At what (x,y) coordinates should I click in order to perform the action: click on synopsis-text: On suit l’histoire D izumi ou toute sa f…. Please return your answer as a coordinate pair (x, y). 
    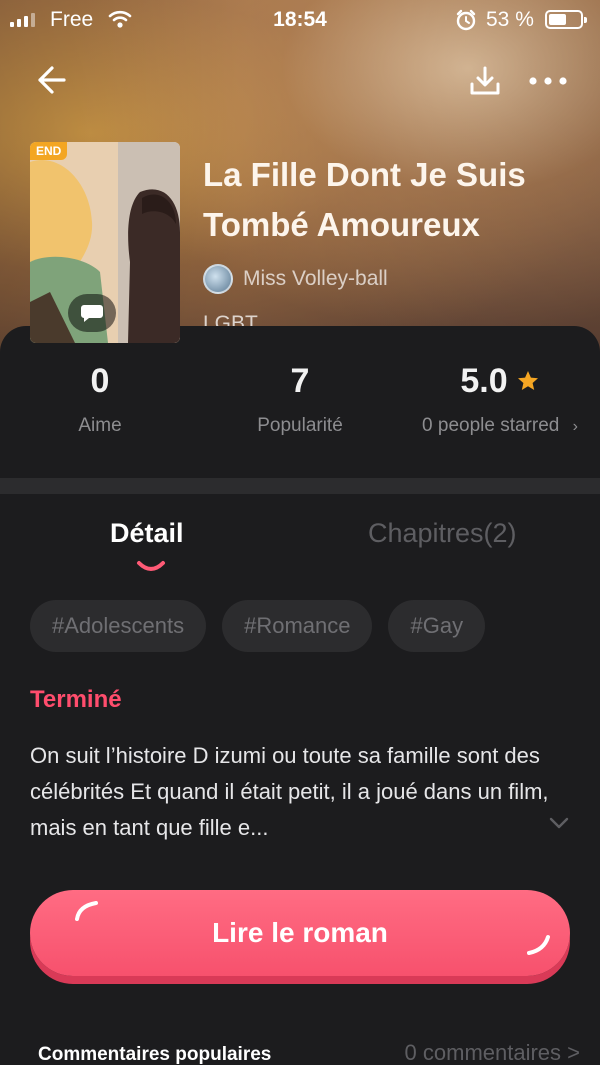
    Looking at the image, I should click on (290, 792).